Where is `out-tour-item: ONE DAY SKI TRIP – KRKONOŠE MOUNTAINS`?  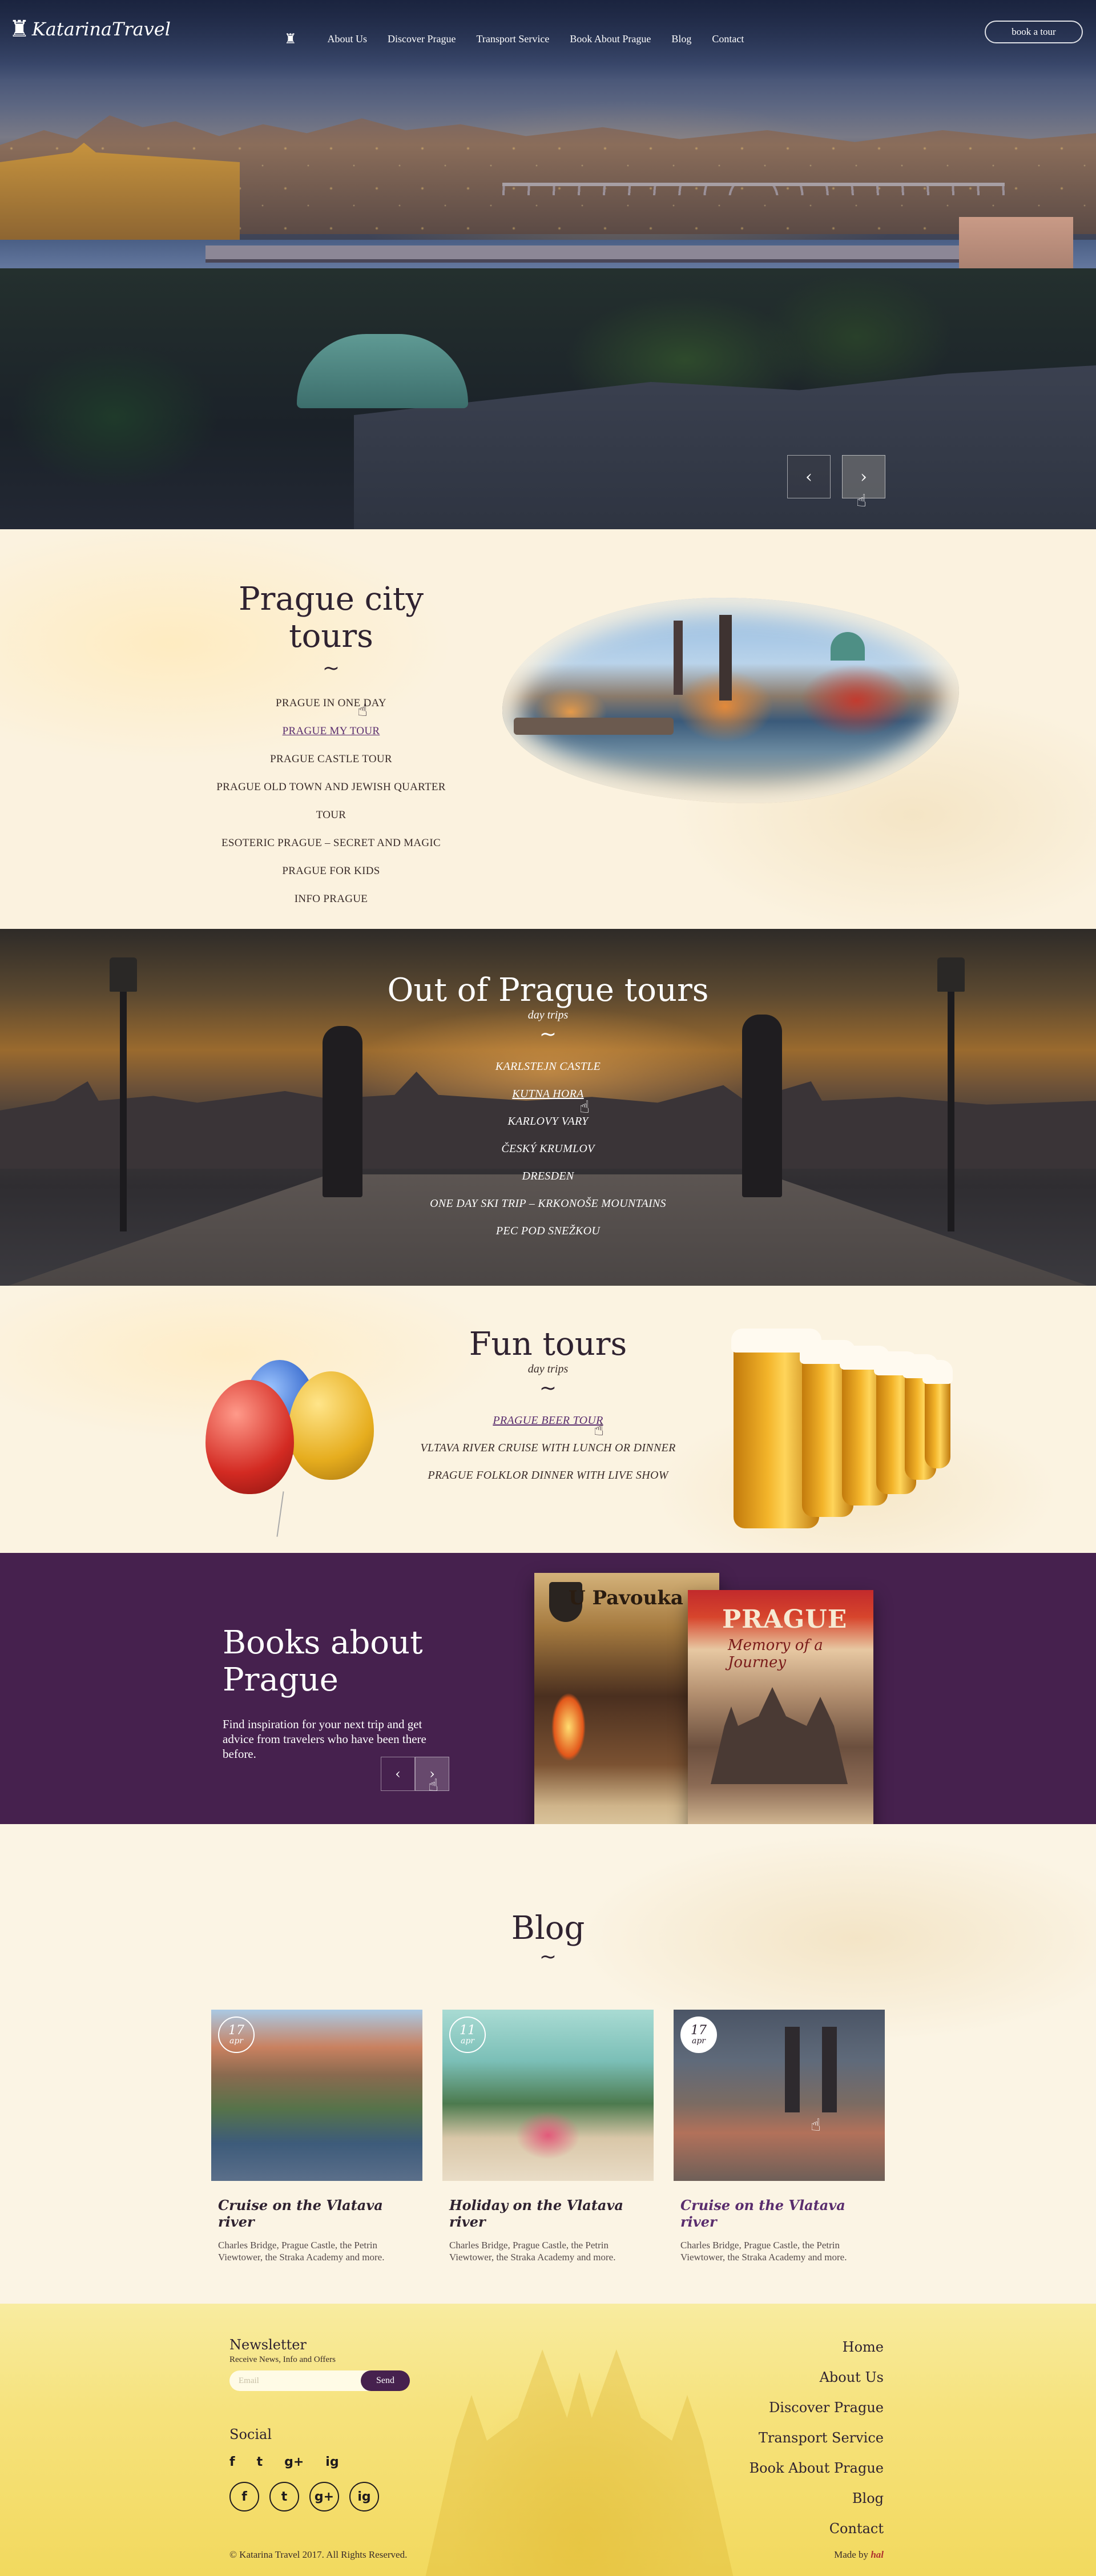 out-tour-item: ONE DAY SKI TRIP – KRKONOŠE MOUNTAINS is located at coordinates (548, 1203).